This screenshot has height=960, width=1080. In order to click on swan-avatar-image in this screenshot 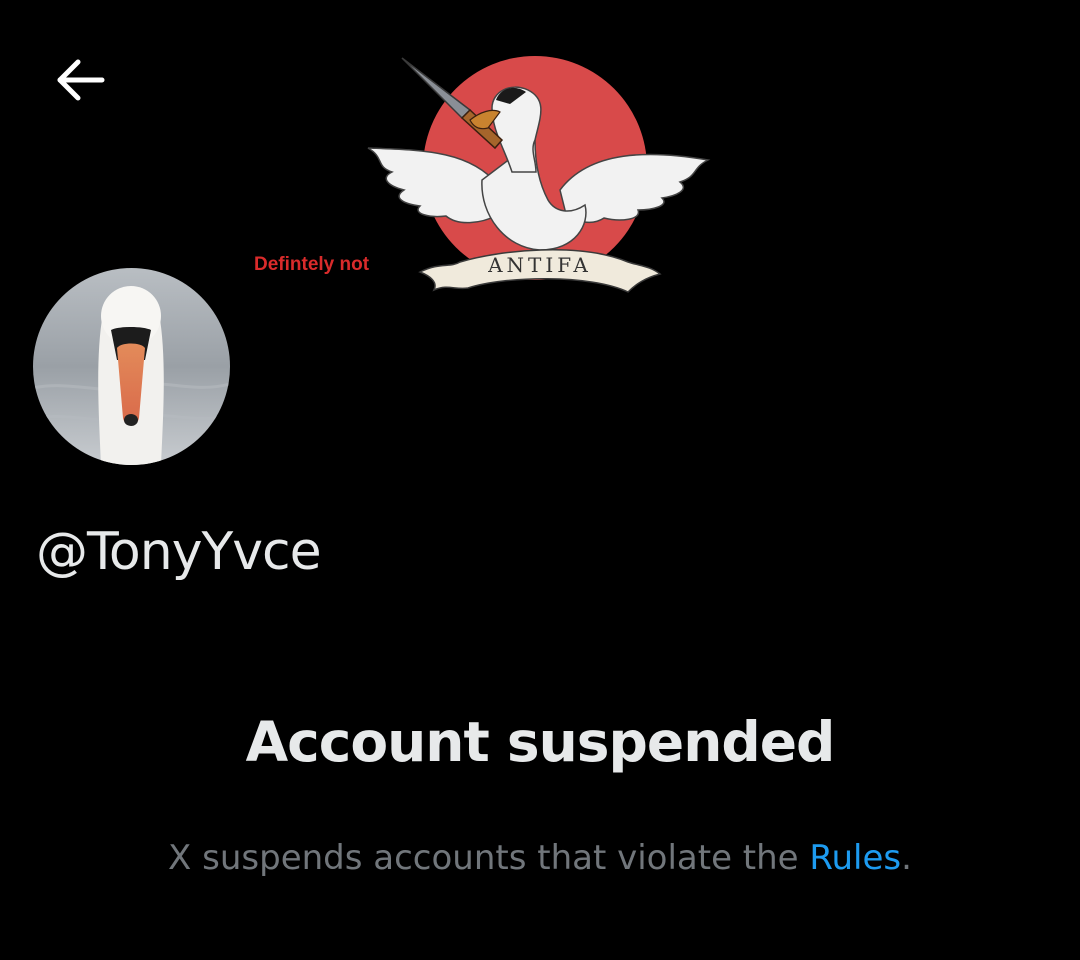, I will do `click(131, 366)`.